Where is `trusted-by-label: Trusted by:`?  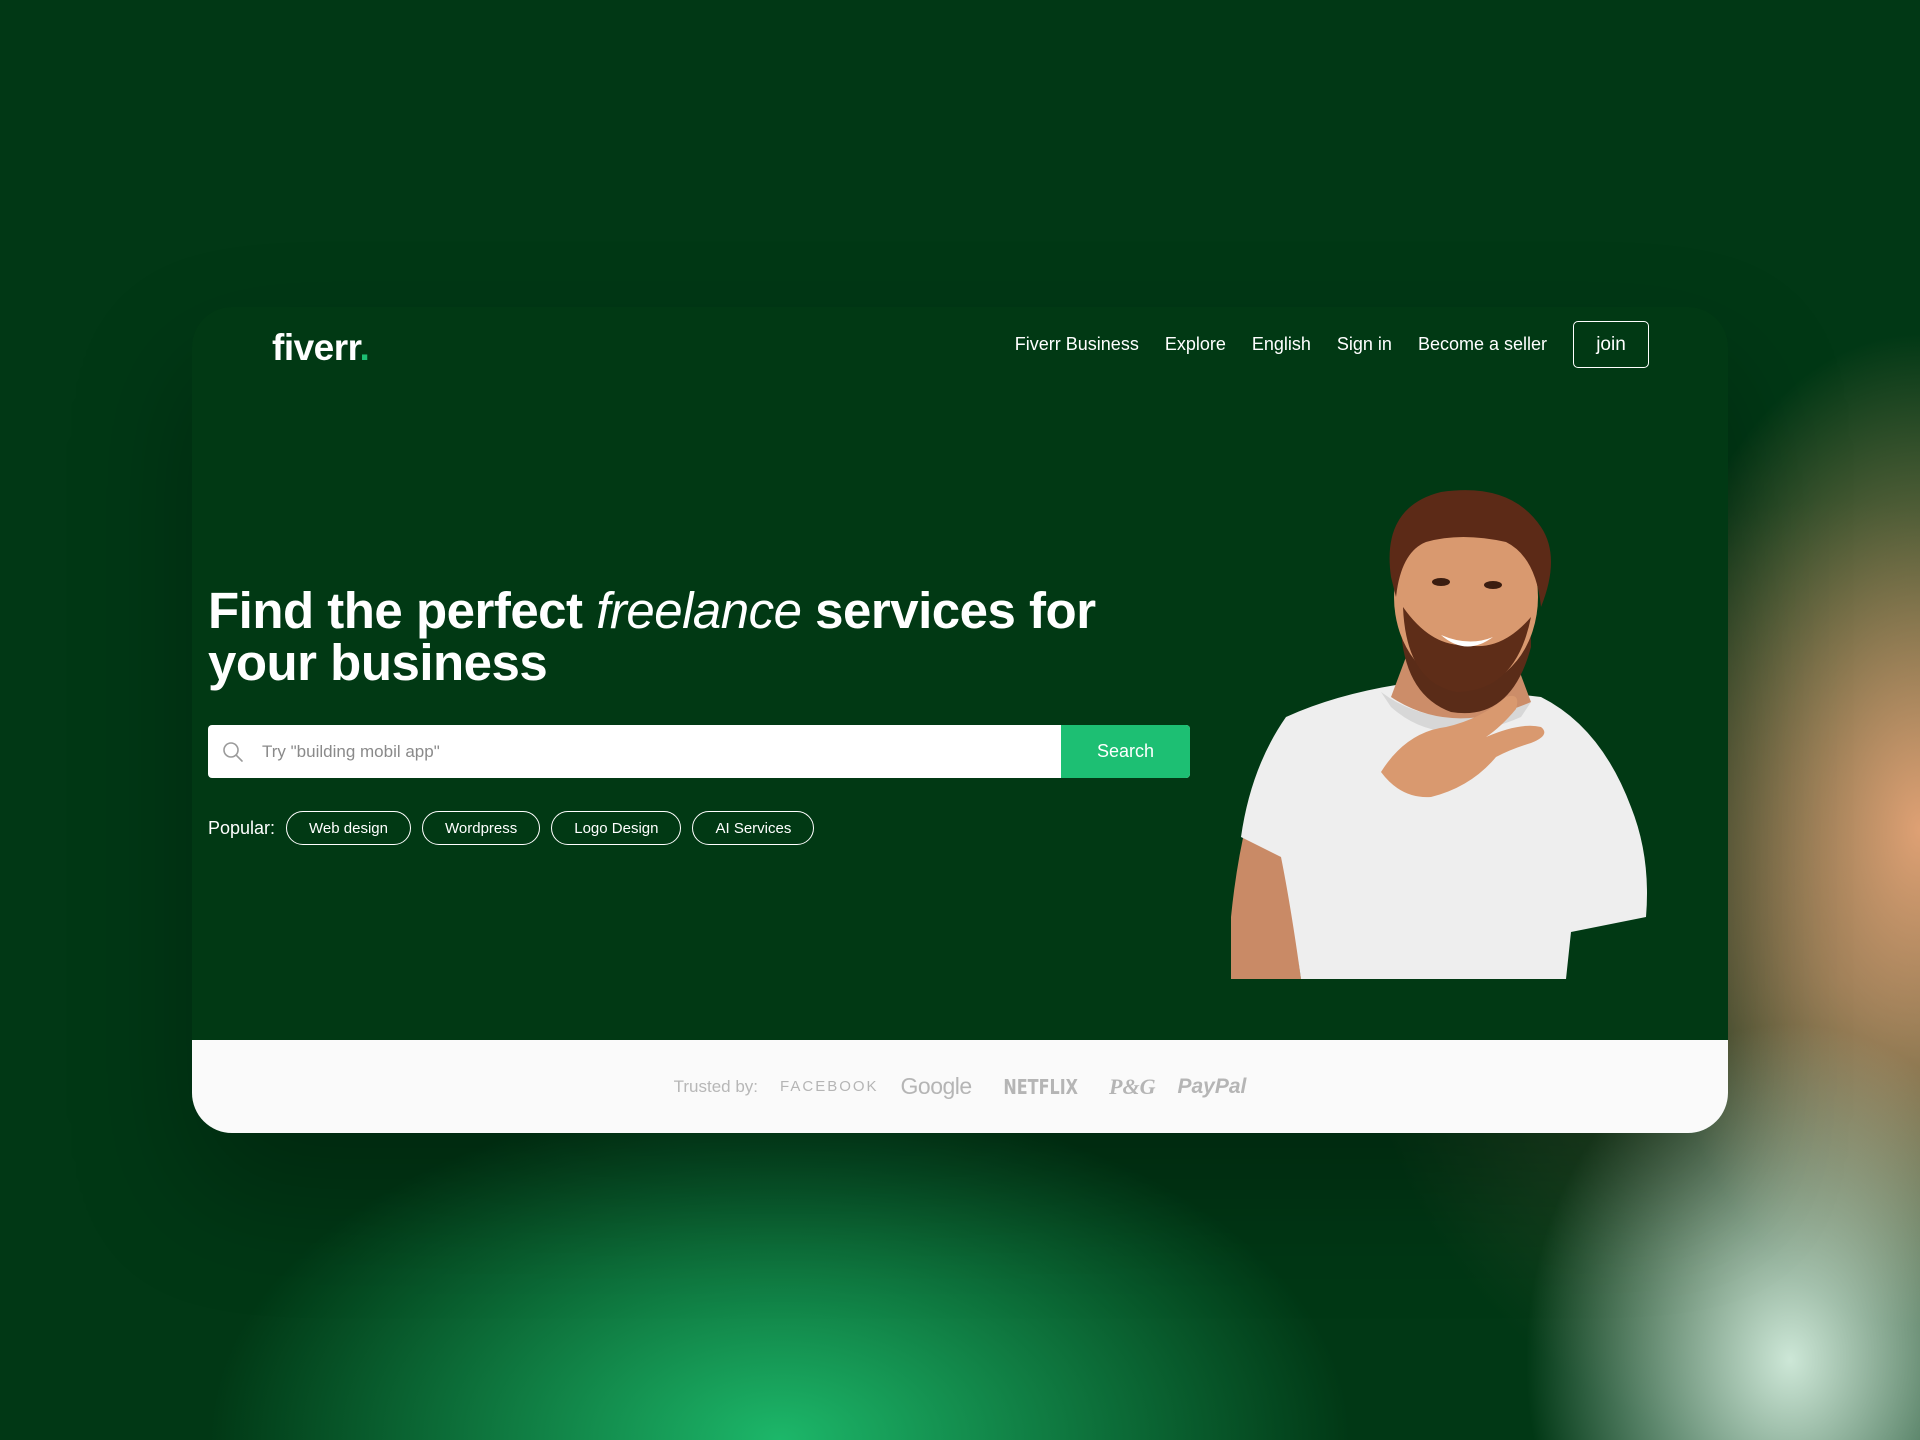 trusted-by-label: Trusted by: is located at coordinates (716, 1086).